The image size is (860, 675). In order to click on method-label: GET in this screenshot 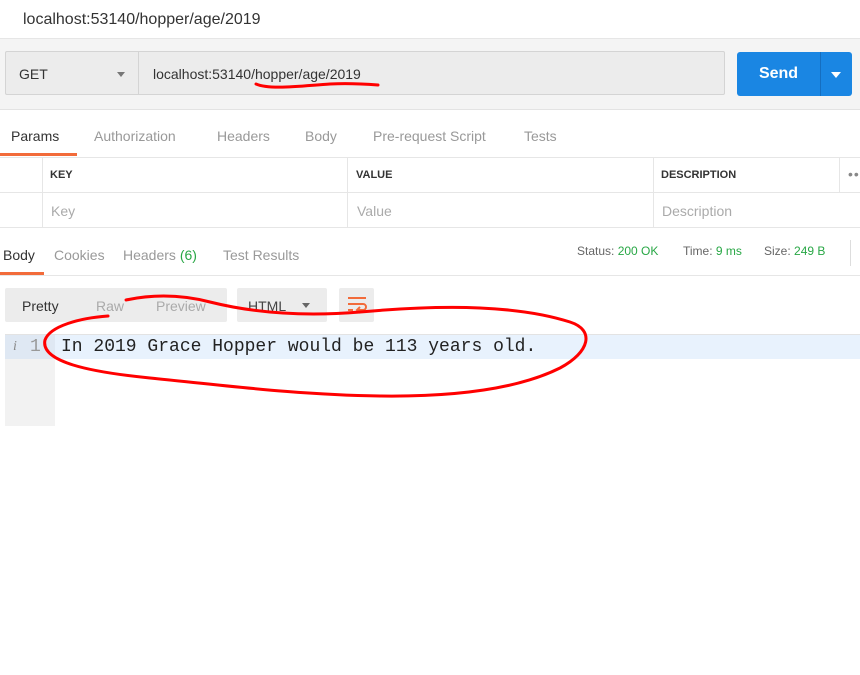, I will do `click(33, 74)`.